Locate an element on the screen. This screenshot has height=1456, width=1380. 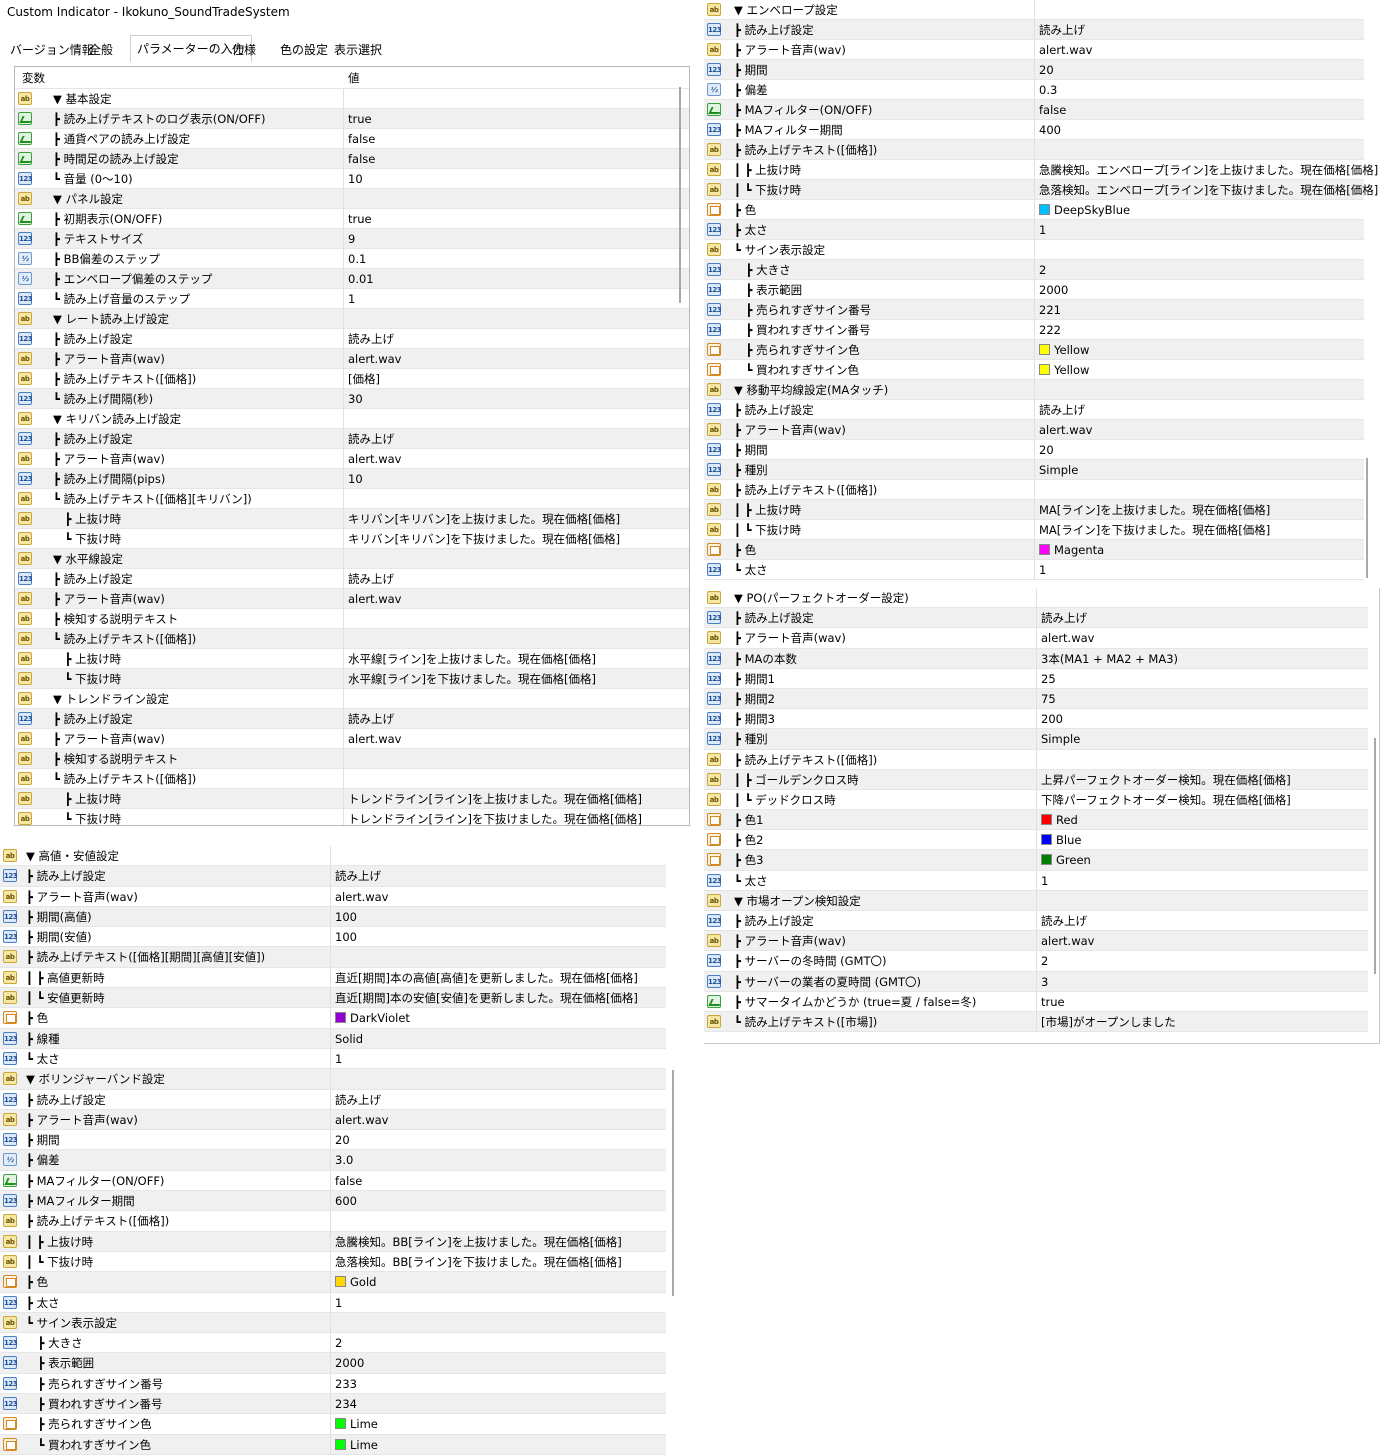
parameter-value: トレンドライン[ライン]を上抜けました。現在価格[価格] is located at coordinates (492, 799).